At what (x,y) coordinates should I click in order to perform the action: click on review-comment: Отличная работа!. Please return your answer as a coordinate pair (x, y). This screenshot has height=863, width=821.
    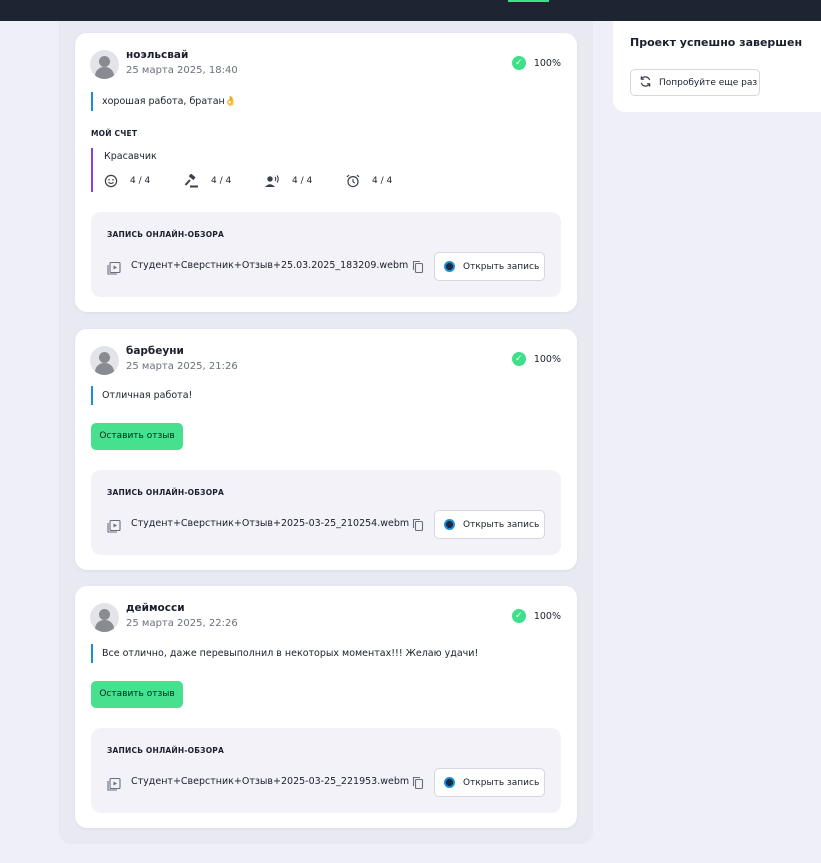
    Looking at the image, I should click on (141, 395).